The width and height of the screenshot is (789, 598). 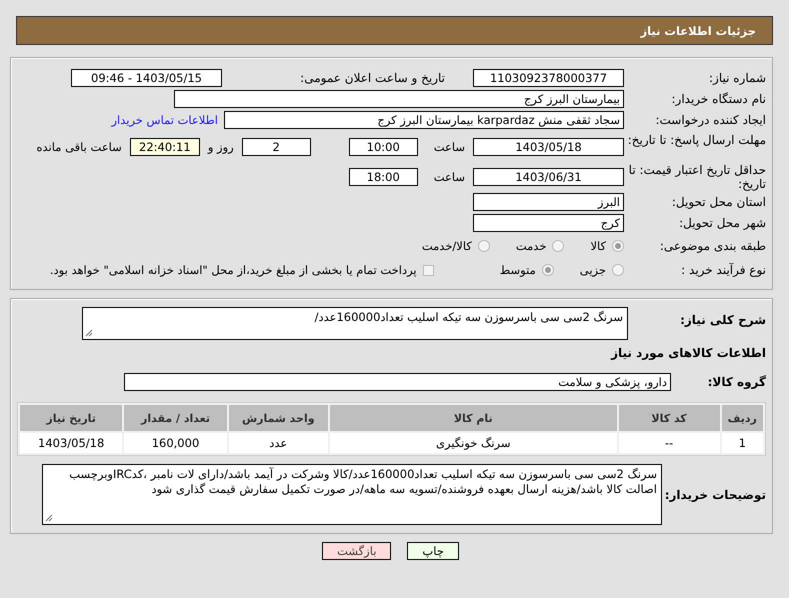 What do you see at coordinates (175, 418) in the screenshot?
I see `column-header: تعداد / مقدار` at bounding box center [175, 418].